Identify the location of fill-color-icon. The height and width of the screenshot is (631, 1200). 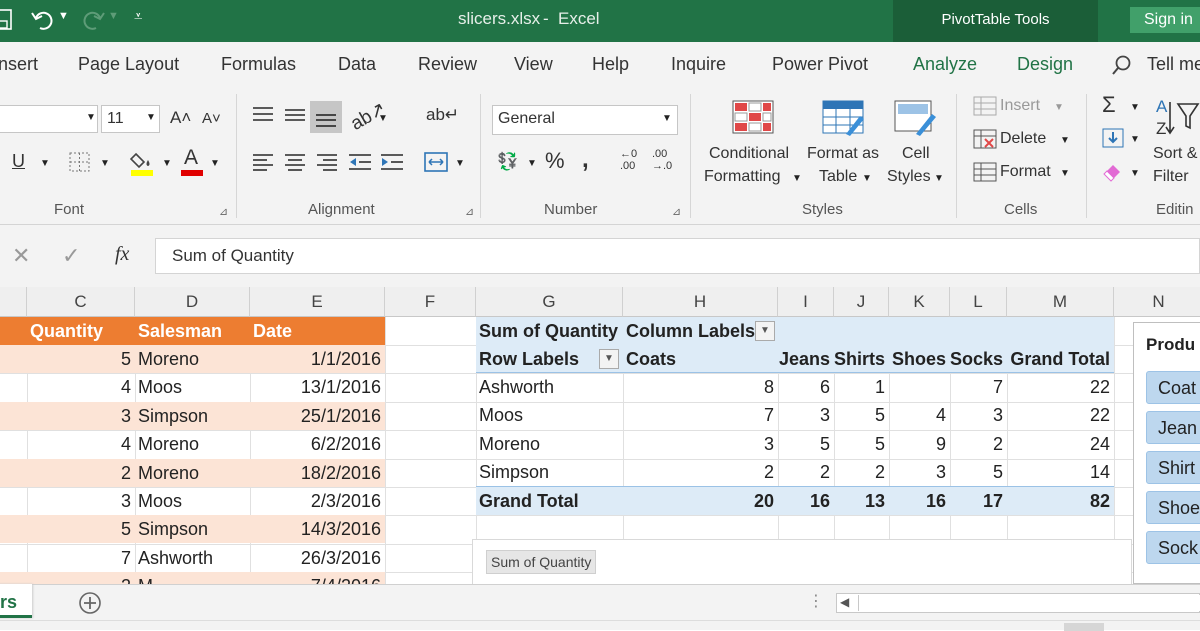
(143, 163).